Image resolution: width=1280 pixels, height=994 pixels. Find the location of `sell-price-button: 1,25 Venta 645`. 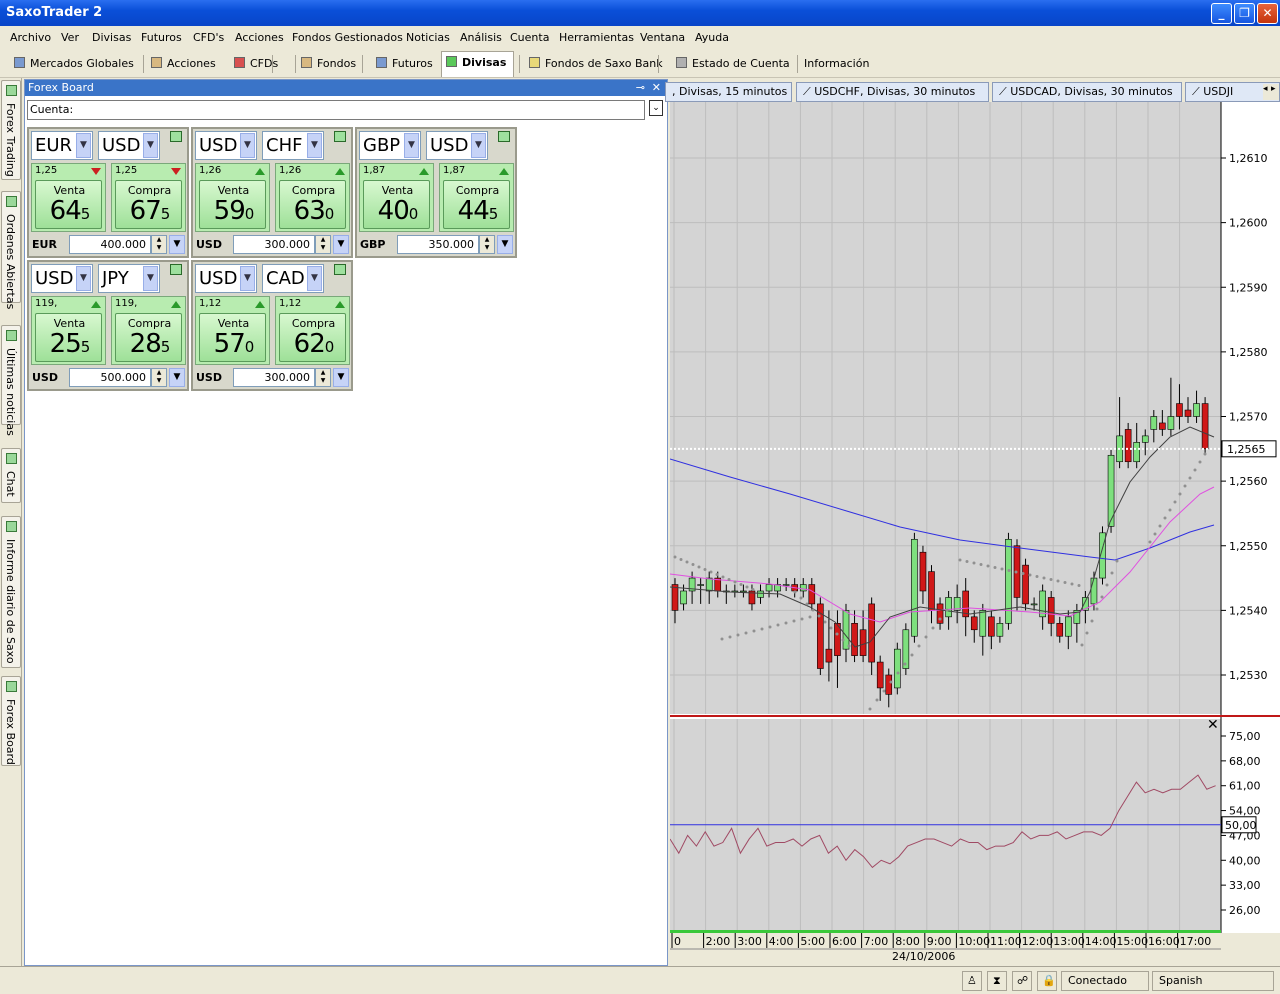

sell-price-button: 1,25 Venta 645 is located at coordinates (68, 197).